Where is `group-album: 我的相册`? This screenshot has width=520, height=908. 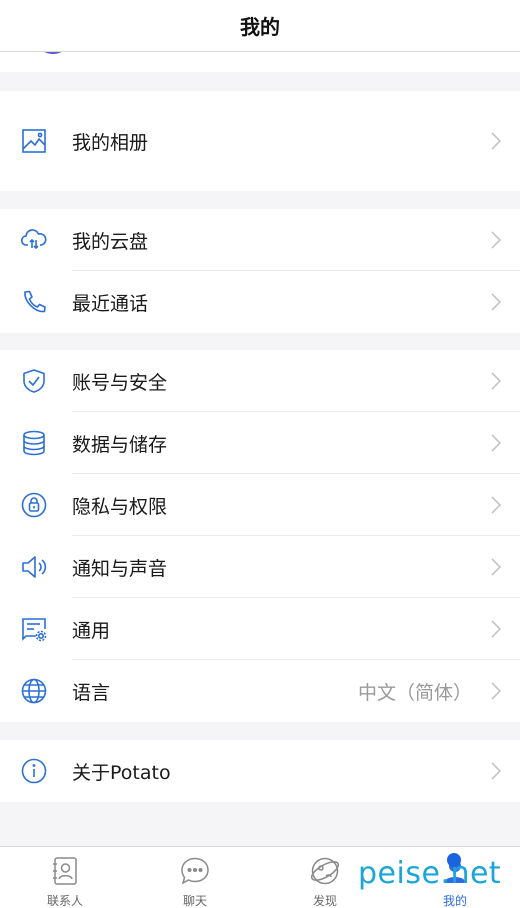 group-album: 我的相册 is located at coordinates (260, 141).